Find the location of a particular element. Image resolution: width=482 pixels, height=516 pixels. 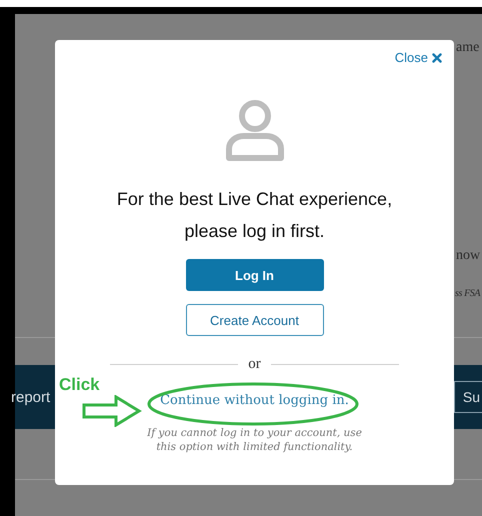

create-account-button: Create Account is located at coordinates (255, 320).